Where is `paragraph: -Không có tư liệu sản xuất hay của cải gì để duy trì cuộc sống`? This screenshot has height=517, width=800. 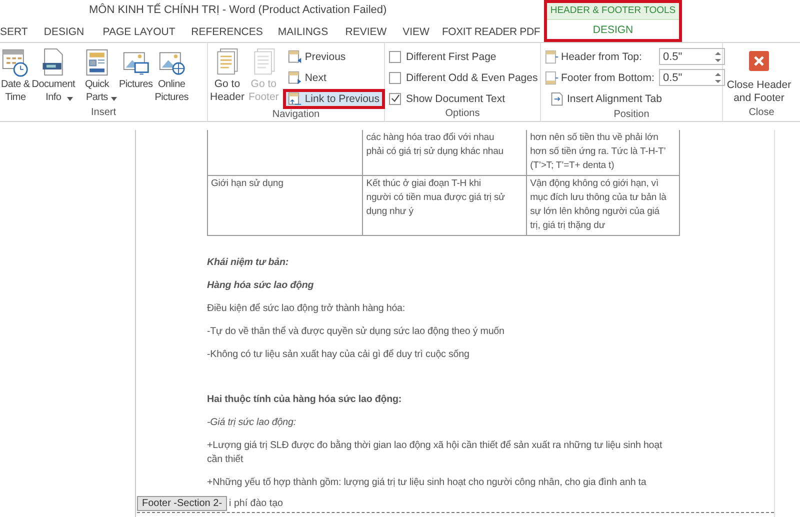
paragraph: -Không có tư liệu sản xuất hay của cải gì để duy trì cuộc sống is located at coordinates (338, 355).